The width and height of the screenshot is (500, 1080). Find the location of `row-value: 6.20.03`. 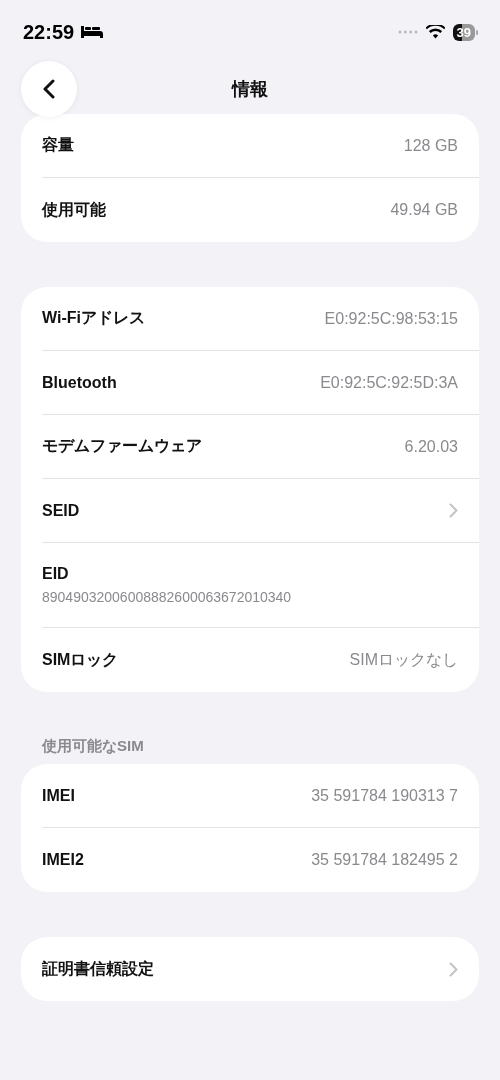

row-value: 6.20.03 is located at coordinates (431, 446).